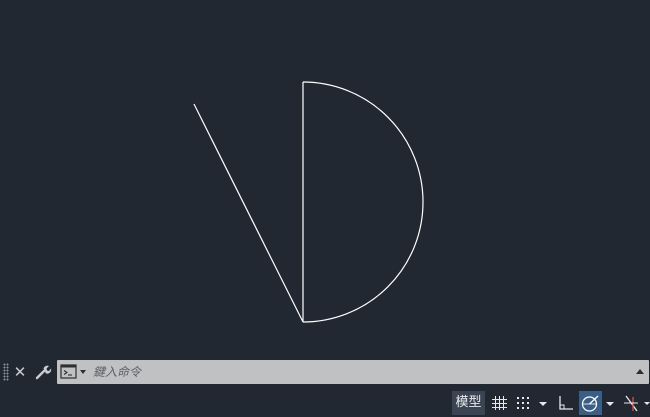  What do you see at coordinates (640, 372) in the screenshot?
I see `chevron-up-icon` at bounding box center [640, 372].